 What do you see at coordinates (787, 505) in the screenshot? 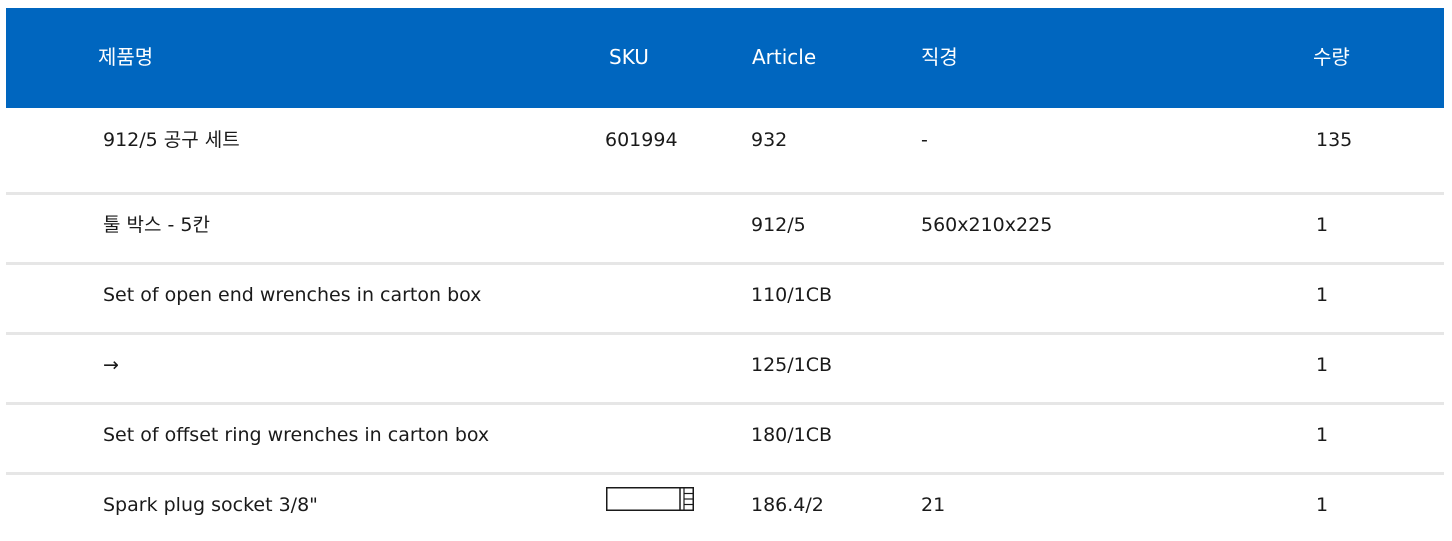
I see `cell-article: 186.4/2` at bounding box center [787, 505].